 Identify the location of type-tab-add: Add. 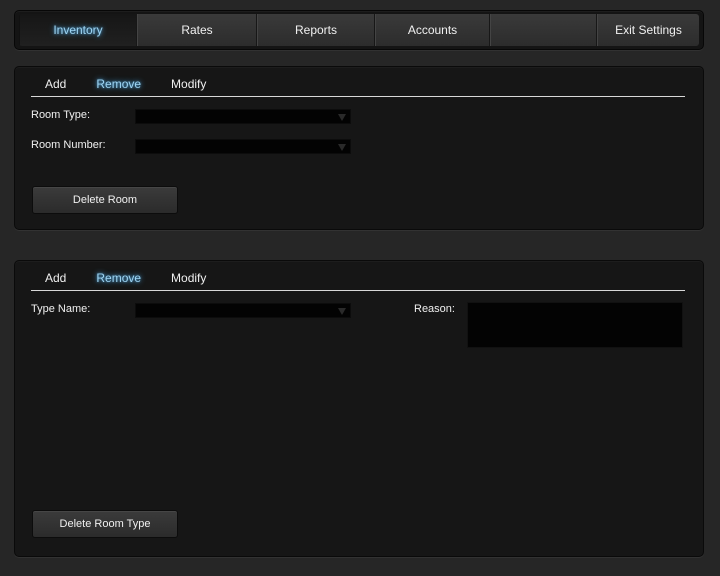
(55, 278).